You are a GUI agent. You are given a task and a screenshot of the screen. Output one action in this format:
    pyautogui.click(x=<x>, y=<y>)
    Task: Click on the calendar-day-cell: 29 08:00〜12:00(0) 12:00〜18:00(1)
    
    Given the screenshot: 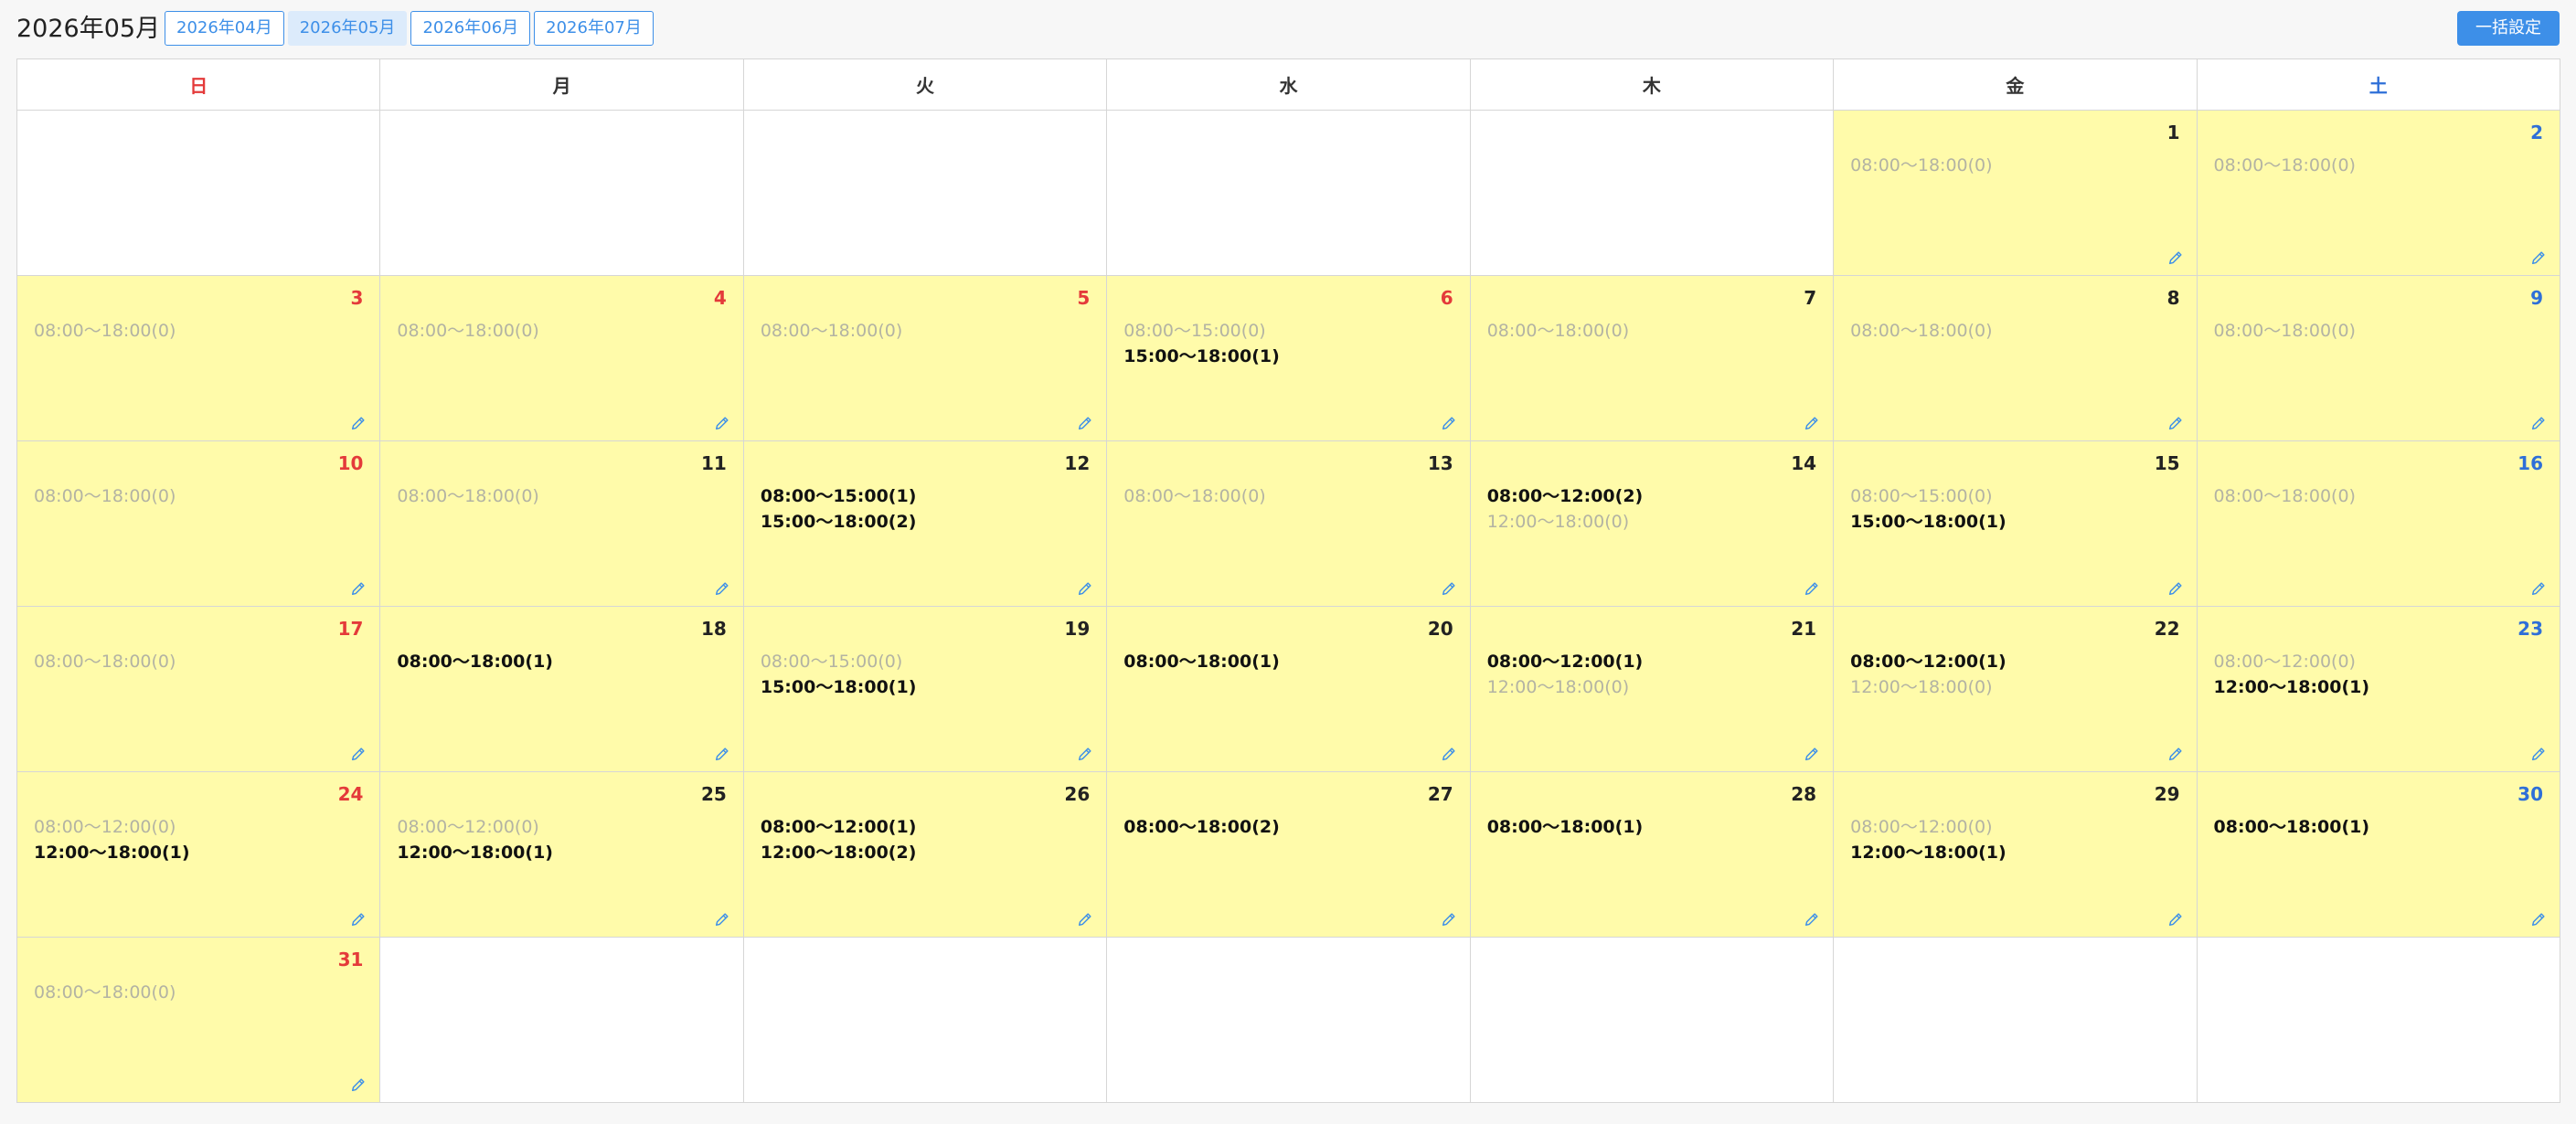 What is the action you would take?
    pyautogui.click(x=2015, y=854)
    